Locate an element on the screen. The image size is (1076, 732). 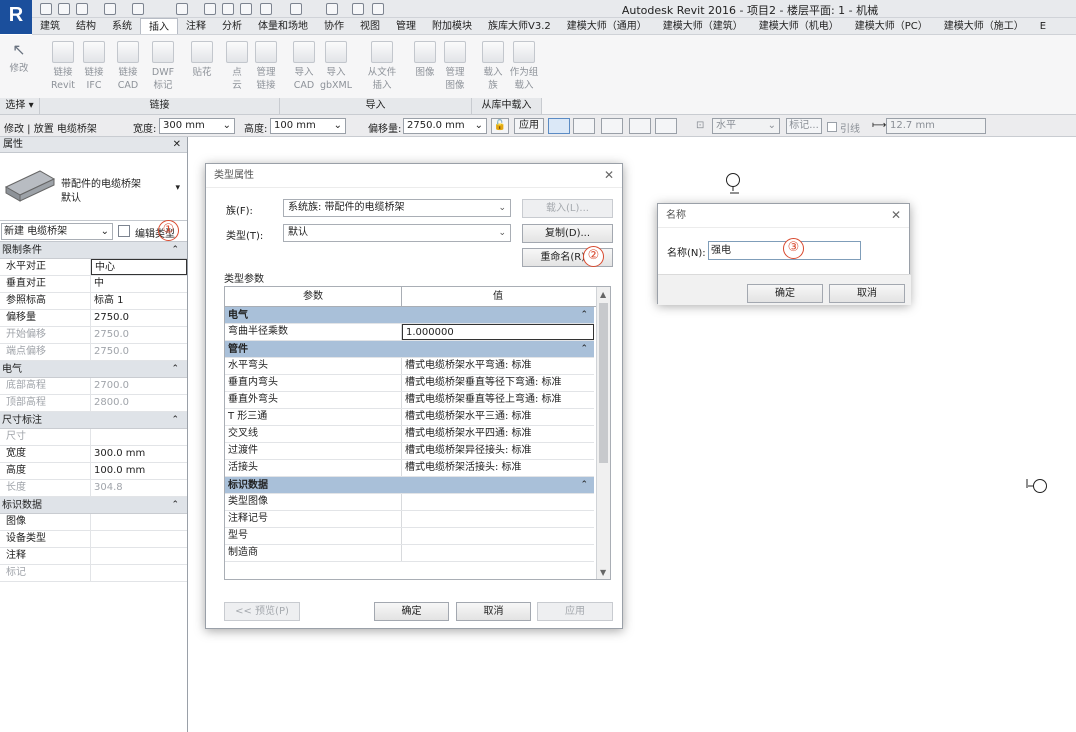
tab-14: 建模大师（机电） is located at coordinates (799, 26).